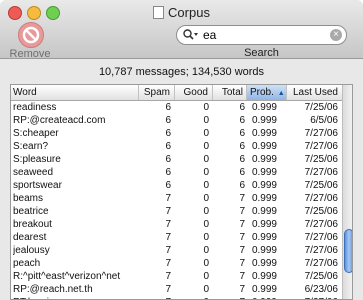 This screenshot has height=300, width=363. Describe the element at coordinates (59, 120) in the screenshot. I see `cell-word: RP:@createacd.com` at that location.